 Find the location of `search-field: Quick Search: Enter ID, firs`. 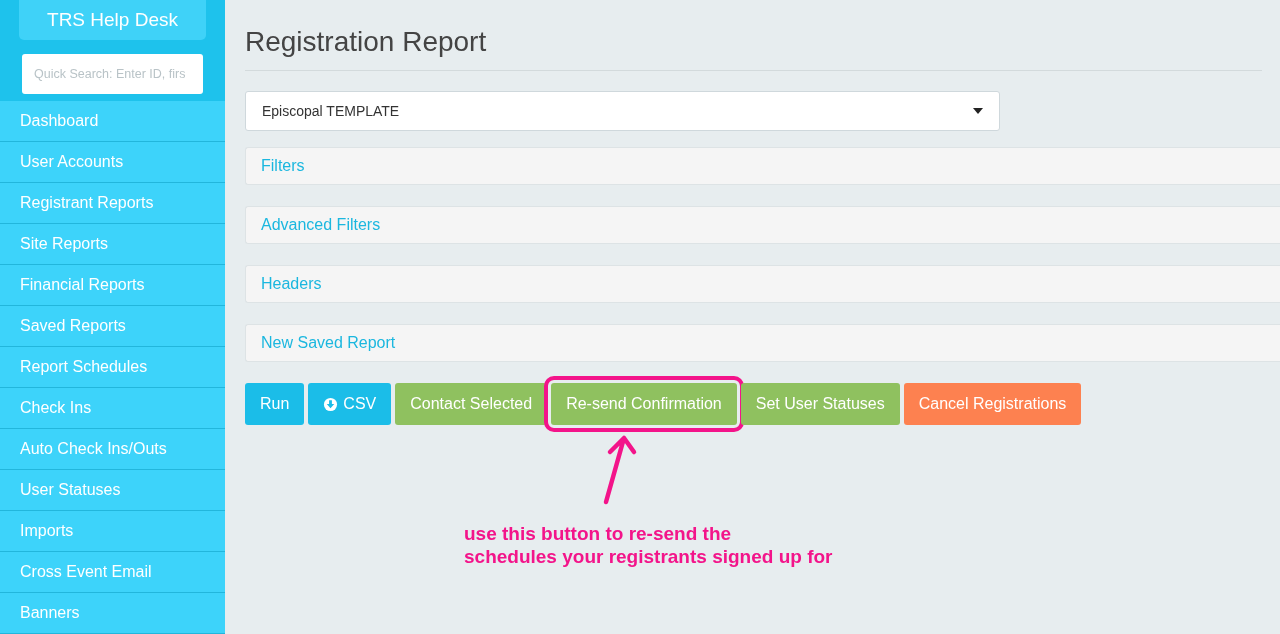

search-field: Quick Search: Enter ID, firs is located at coordinates (112, 73).